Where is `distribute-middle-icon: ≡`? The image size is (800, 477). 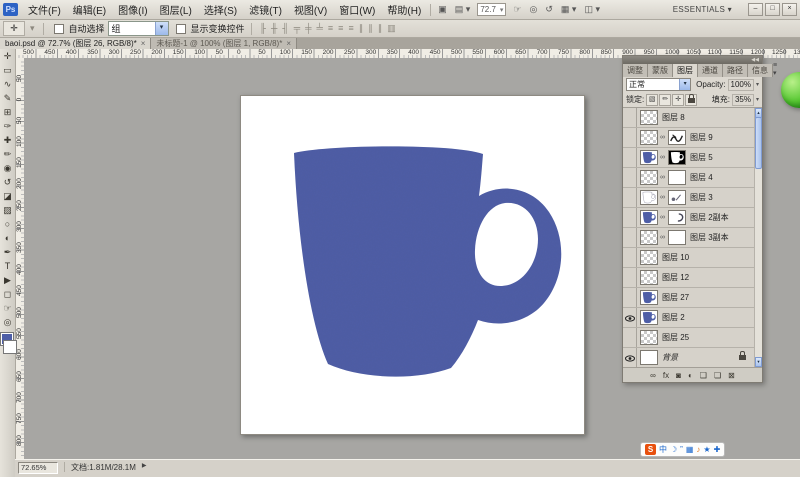 distribute-middle-icon: ≡ is located at coordinates (340, 28).